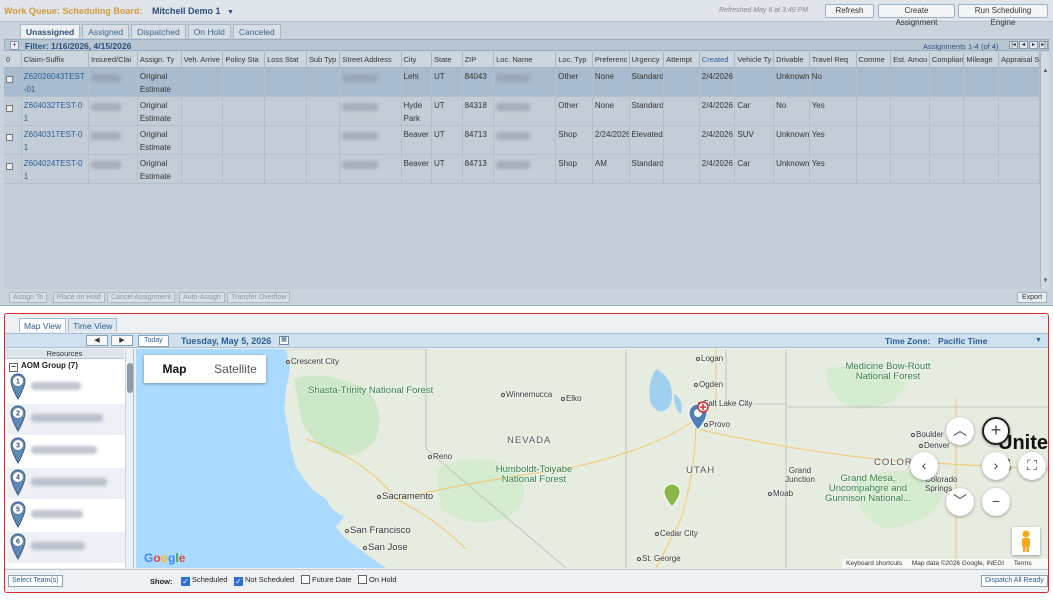 The height and width of the screenshot is (600, 1053). I want to click on refresh-button: Refresh, so click(849, 11).